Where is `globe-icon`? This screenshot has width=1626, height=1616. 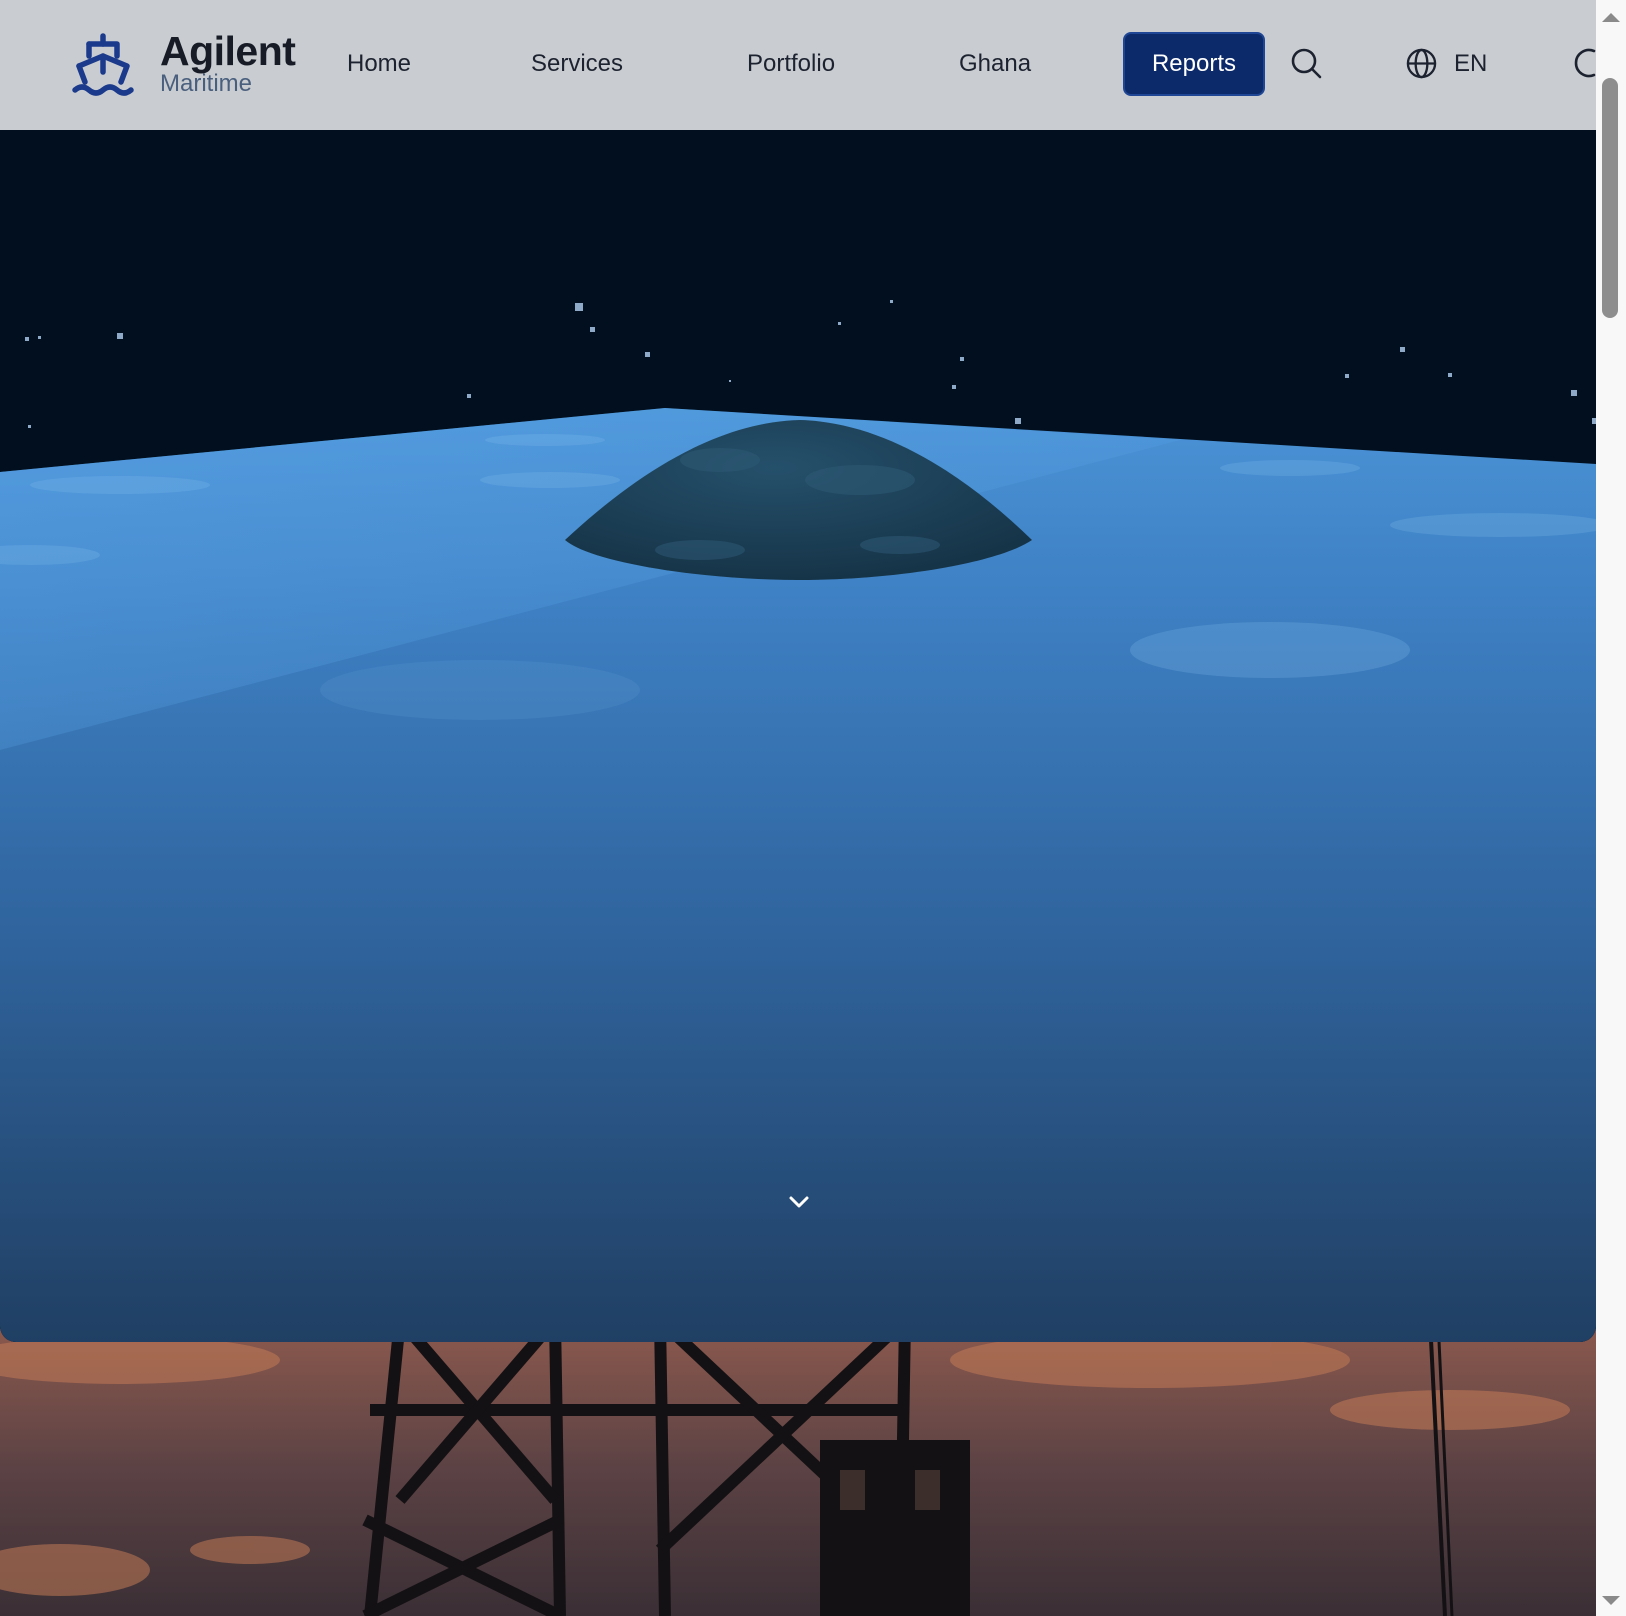
globe-icon is located at coordinates (1421, 63).